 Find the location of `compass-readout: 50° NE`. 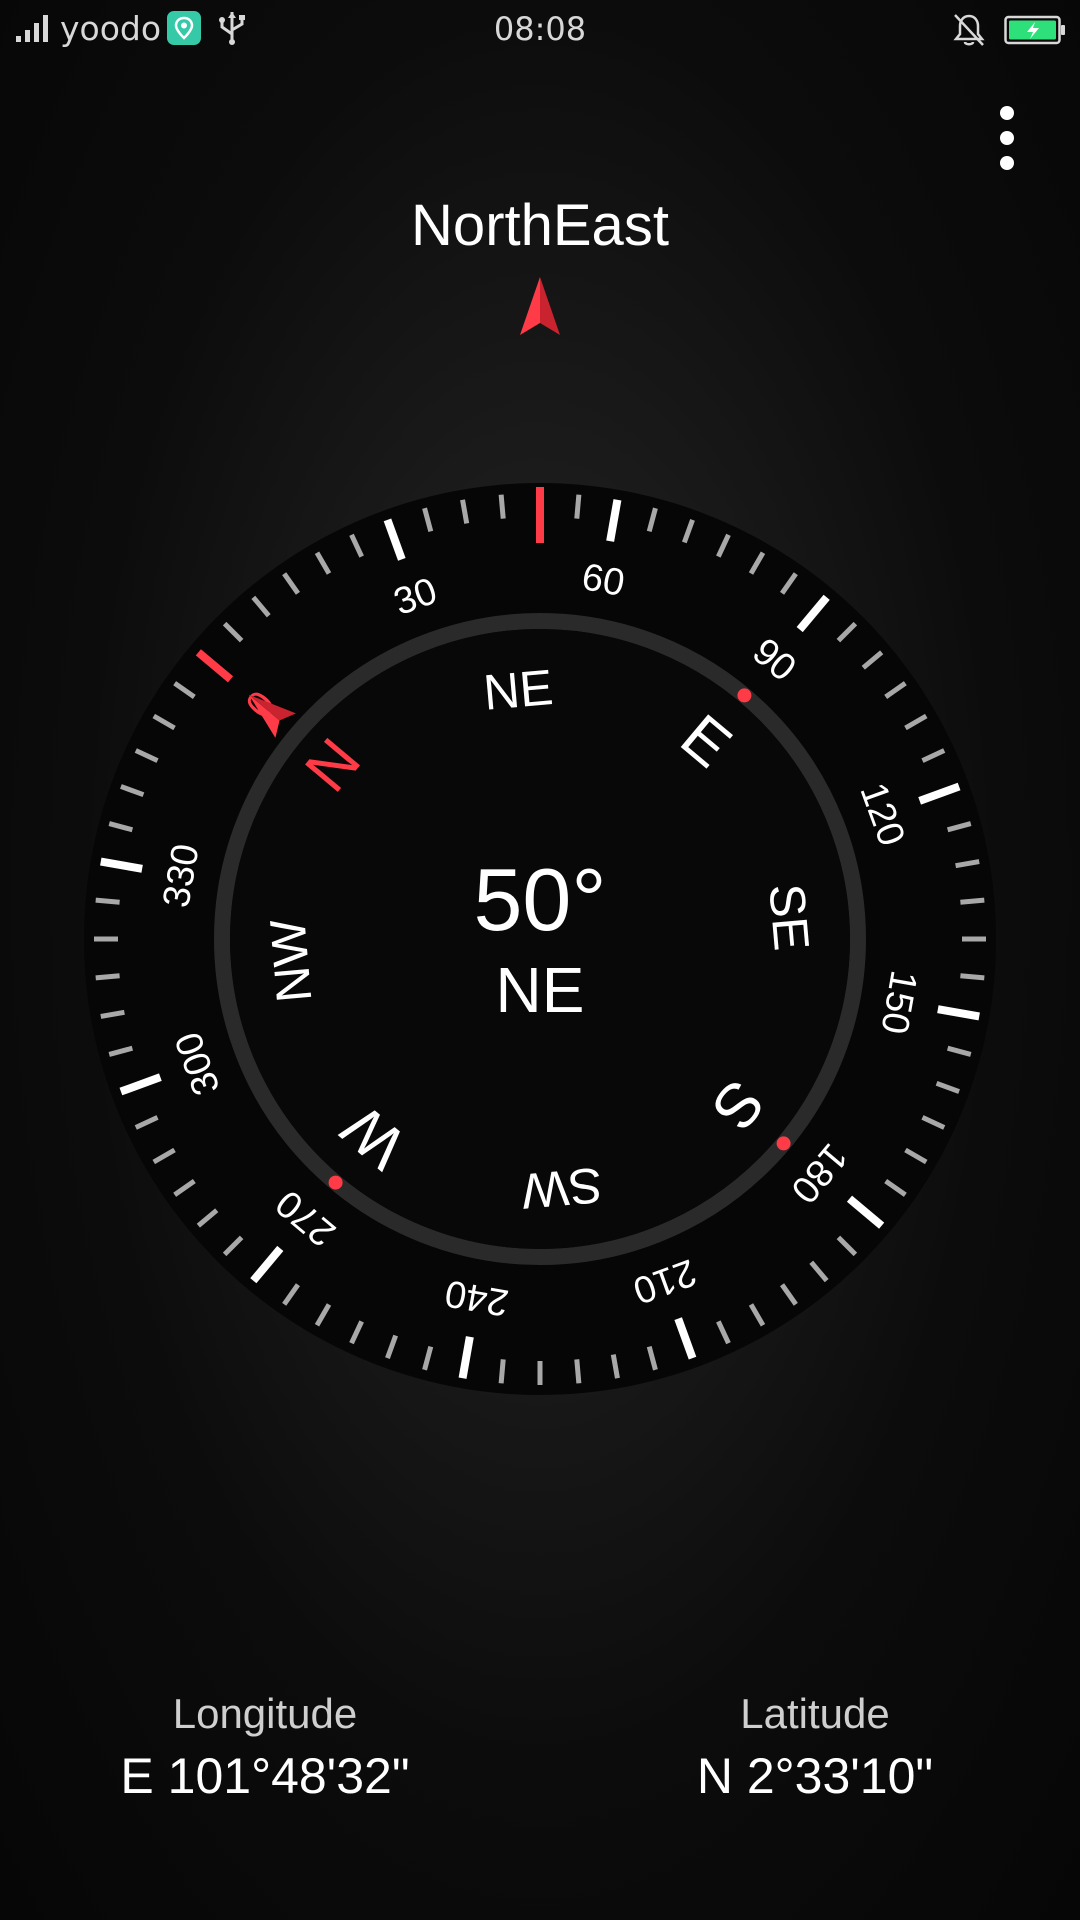

compass-readout: 50° NE is located at coordinates (540, 940).